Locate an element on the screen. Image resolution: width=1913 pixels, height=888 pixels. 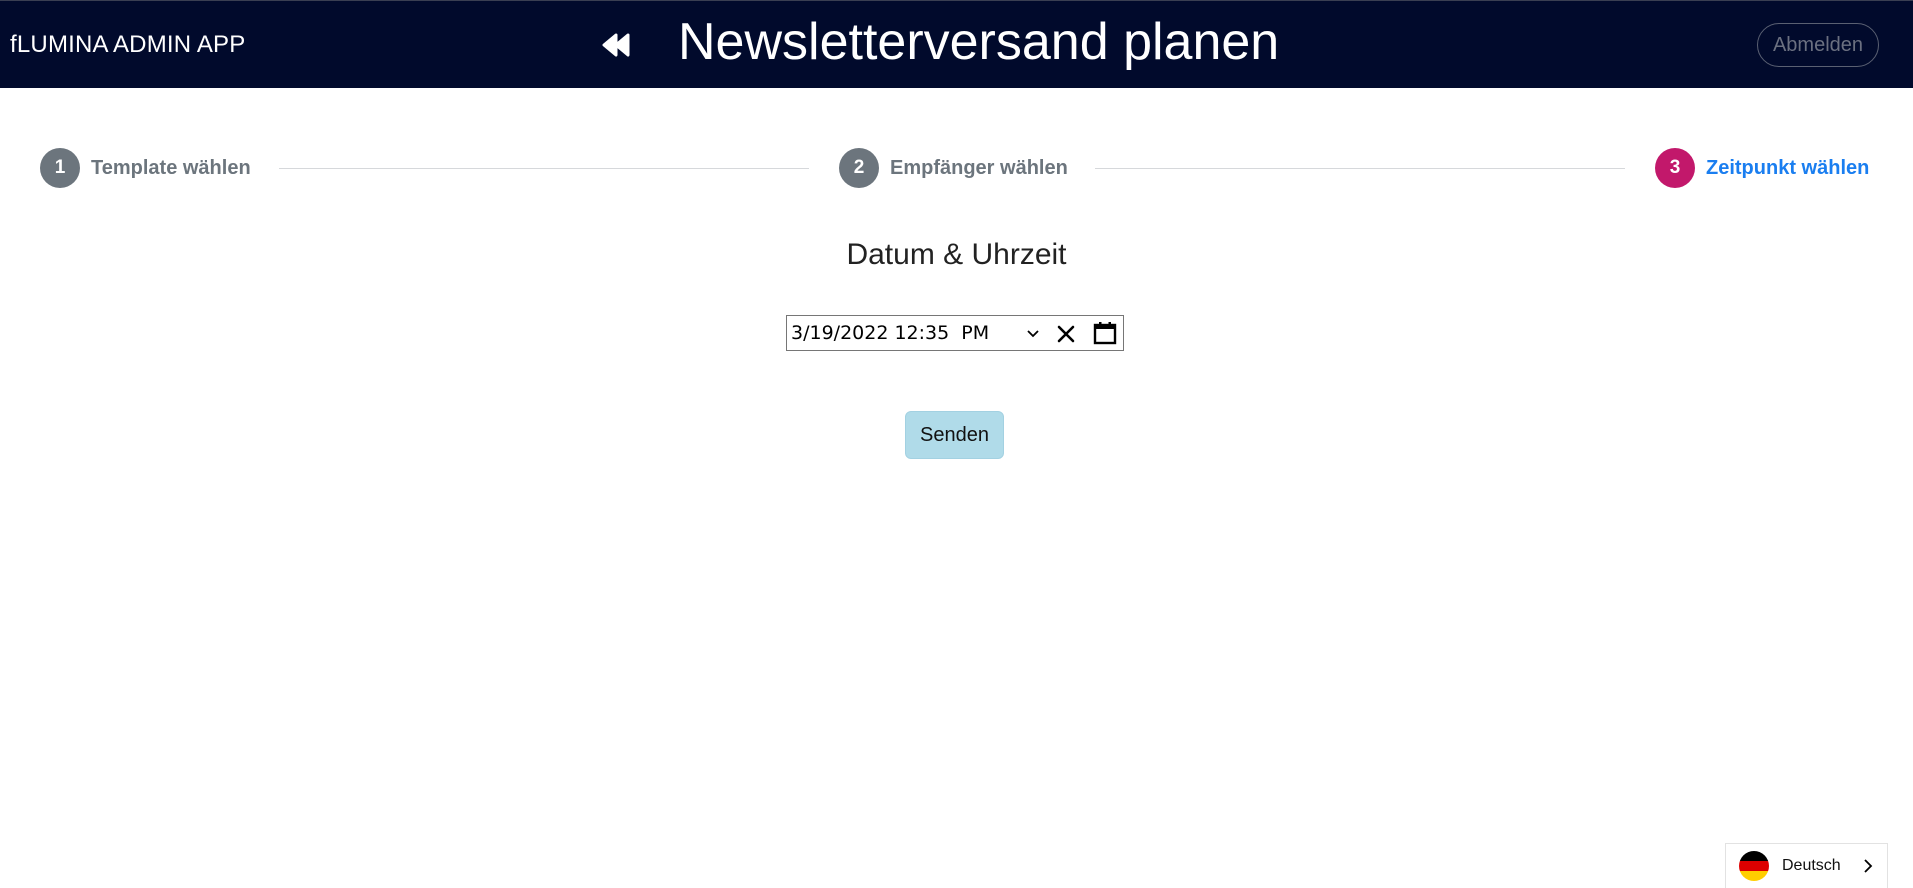
german-flag-icon is located at coordinates (1754, 866).